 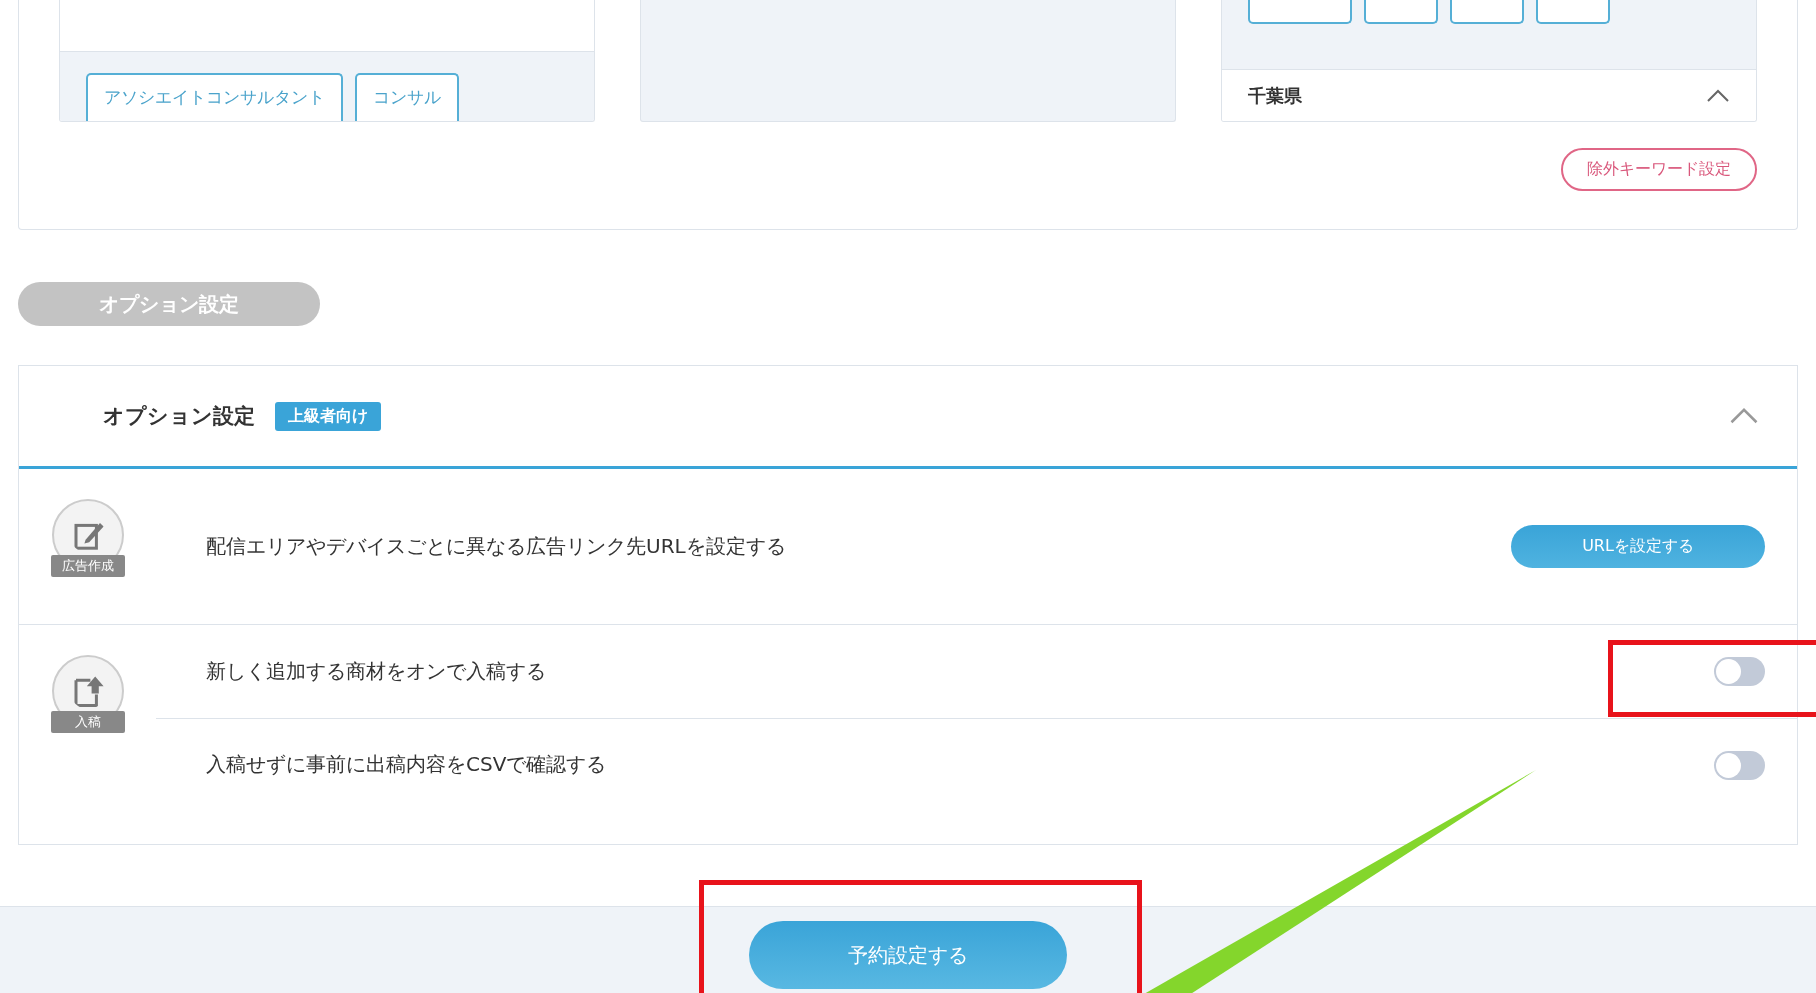 What do you see at coordinates (169, 304) in the screenshot?
I see `section-label: オプション設定` at bounding box center [169, 304].